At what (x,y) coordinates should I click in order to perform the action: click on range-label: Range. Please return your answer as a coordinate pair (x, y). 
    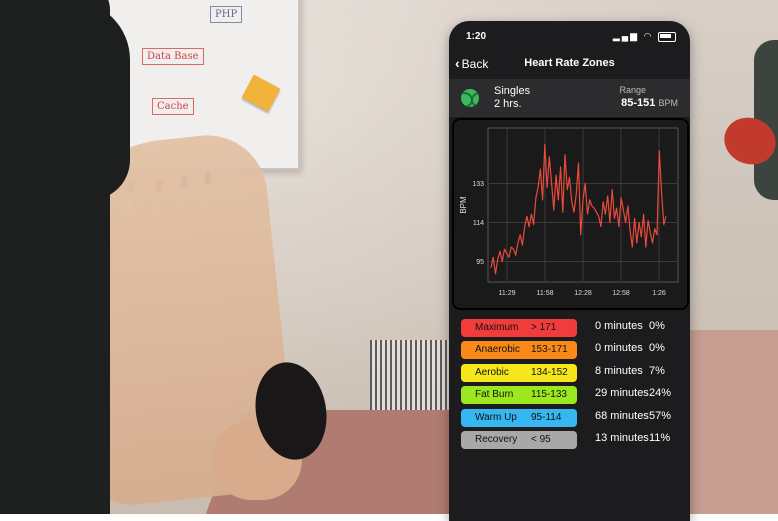
    Looking at the image, I should click on (632, 90).